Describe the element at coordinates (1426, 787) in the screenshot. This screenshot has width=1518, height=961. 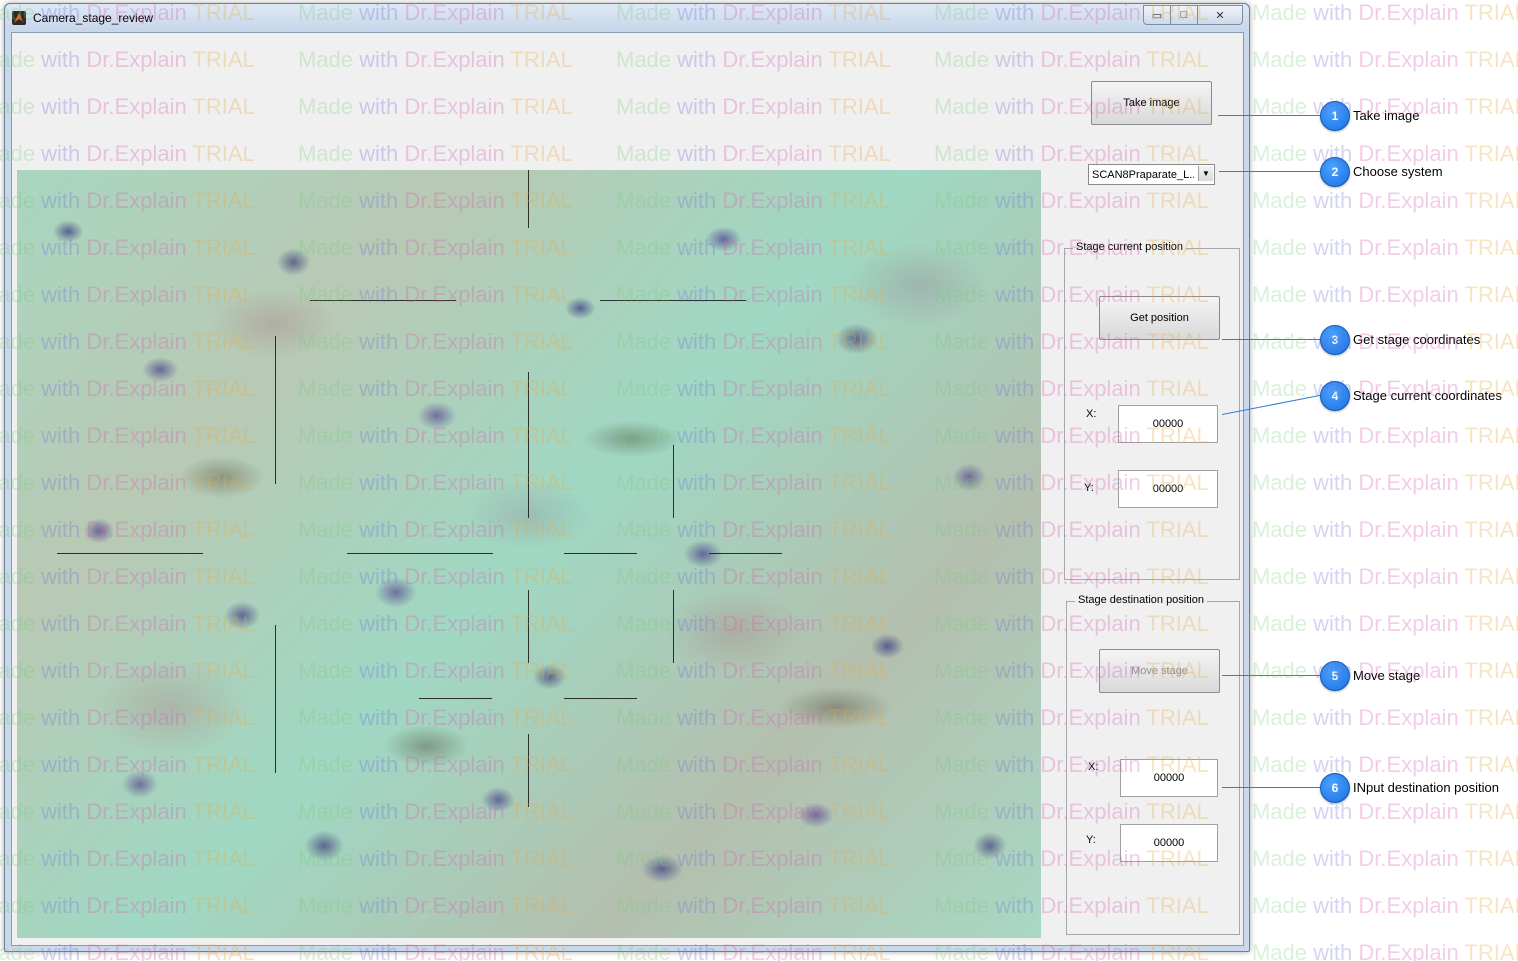
I see `callout-6-text: INput destination position` at that location.